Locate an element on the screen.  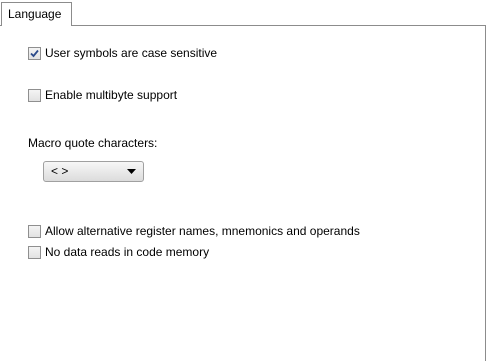
multibyte-option: Enable multibyte support is located at coordinates (102, 95).